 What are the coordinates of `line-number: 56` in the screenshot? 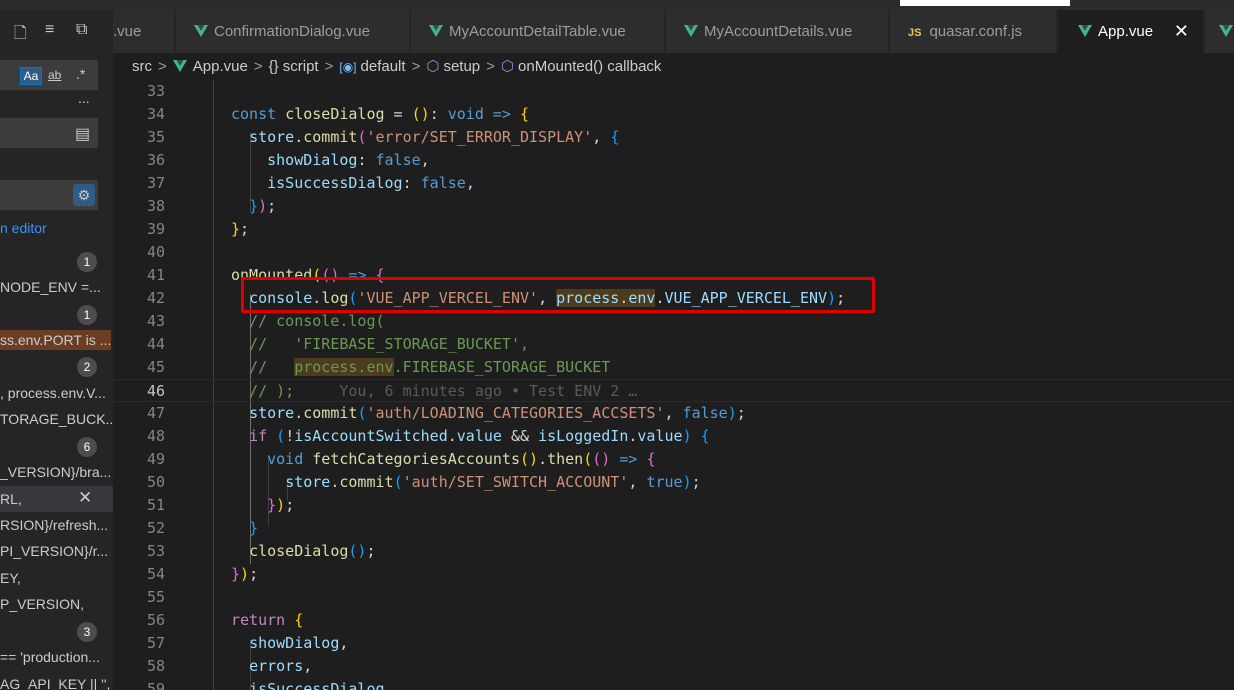 It's located at (155, 620).